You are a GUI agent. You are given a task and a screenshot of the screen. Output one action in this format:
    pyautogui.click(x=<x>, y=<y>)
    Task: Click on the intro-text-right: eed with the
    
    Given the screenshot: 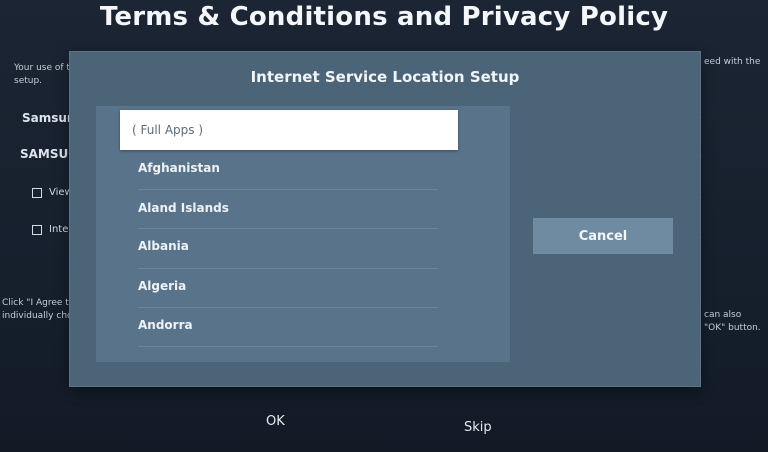 What is the action you would take?
    pyautogui.click(x=732, y=62)
    